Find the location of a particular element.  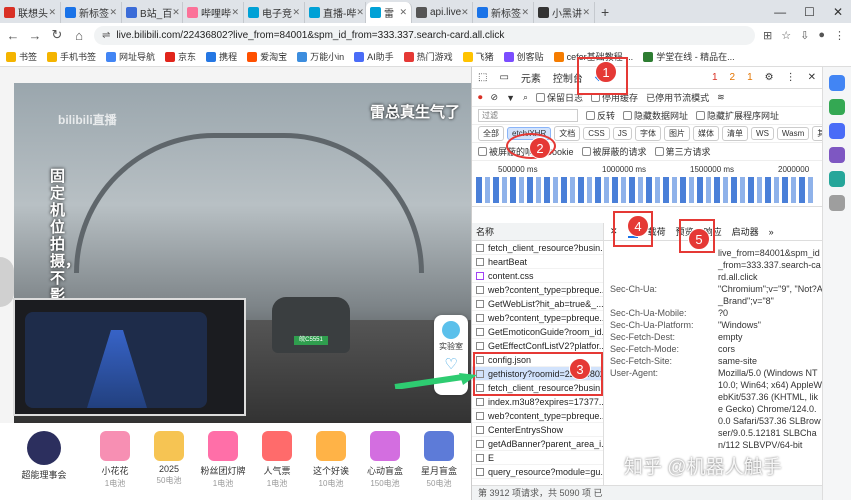

device-toggle-icon: ▭ is located at coordinates (503, 77).